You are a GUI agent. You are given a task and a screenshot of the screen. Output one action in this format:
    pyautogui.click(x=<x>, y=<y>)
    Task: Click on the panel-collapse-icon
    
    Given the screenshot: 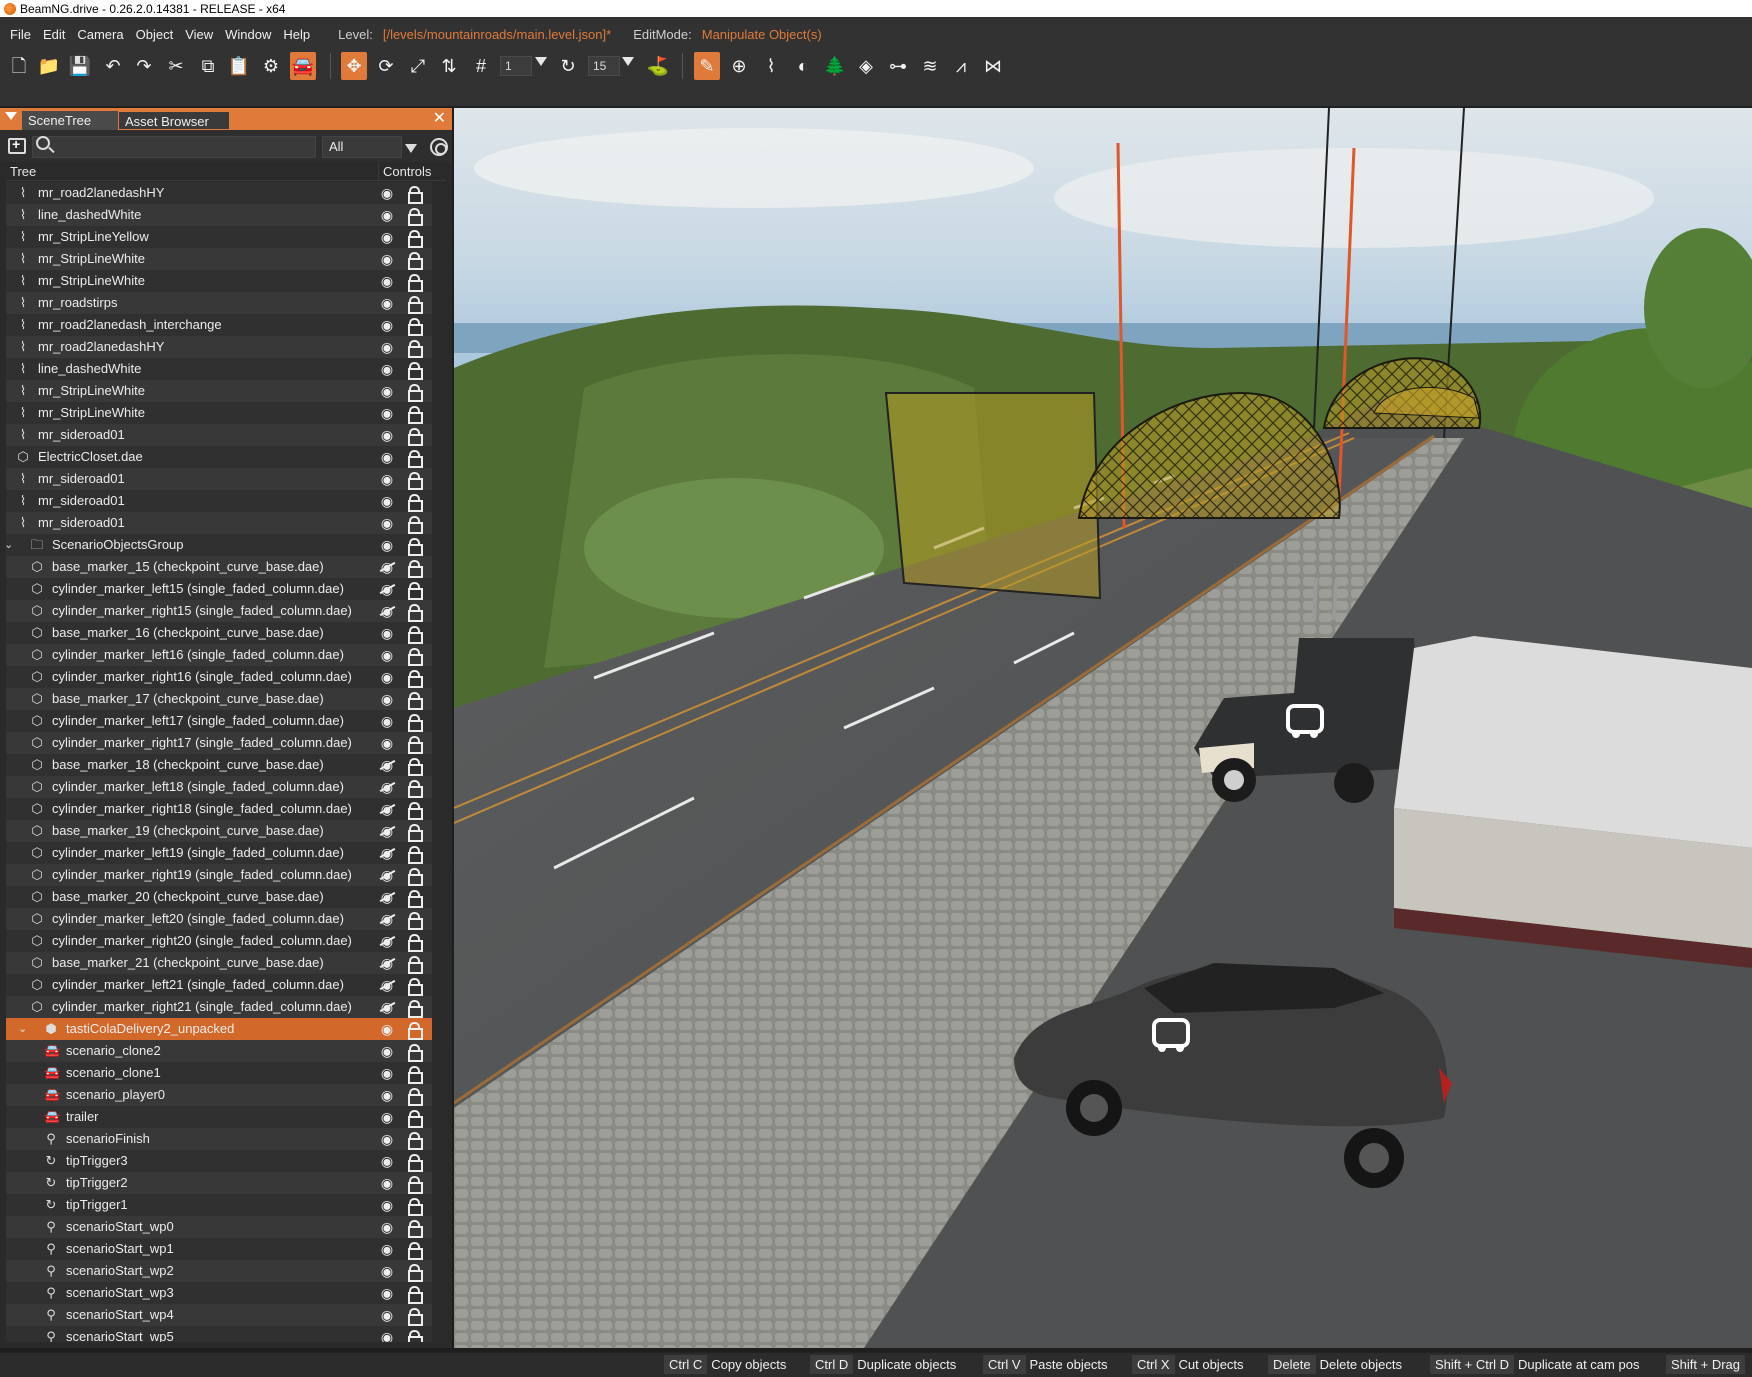 What is the action you would take?
    pyautogui.click(x=11, y=116)
    